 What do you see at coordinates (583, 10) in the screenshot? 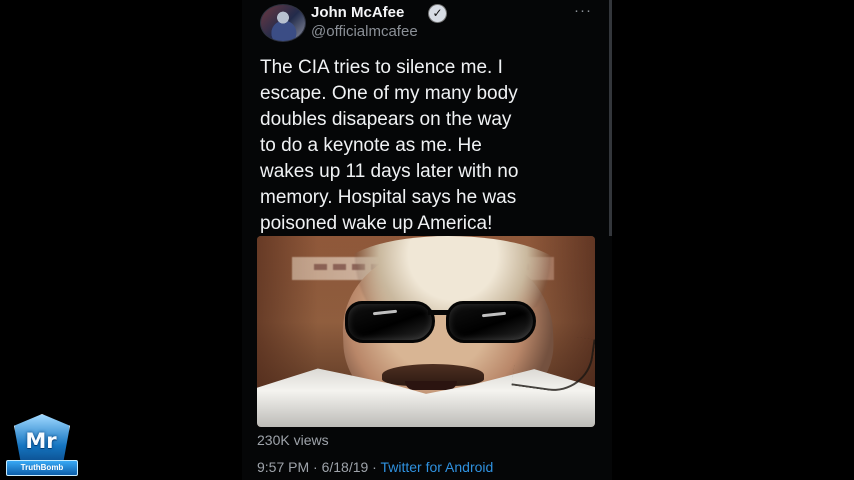
I see `more-options-icon: ···` at bounding box center [583, 10].